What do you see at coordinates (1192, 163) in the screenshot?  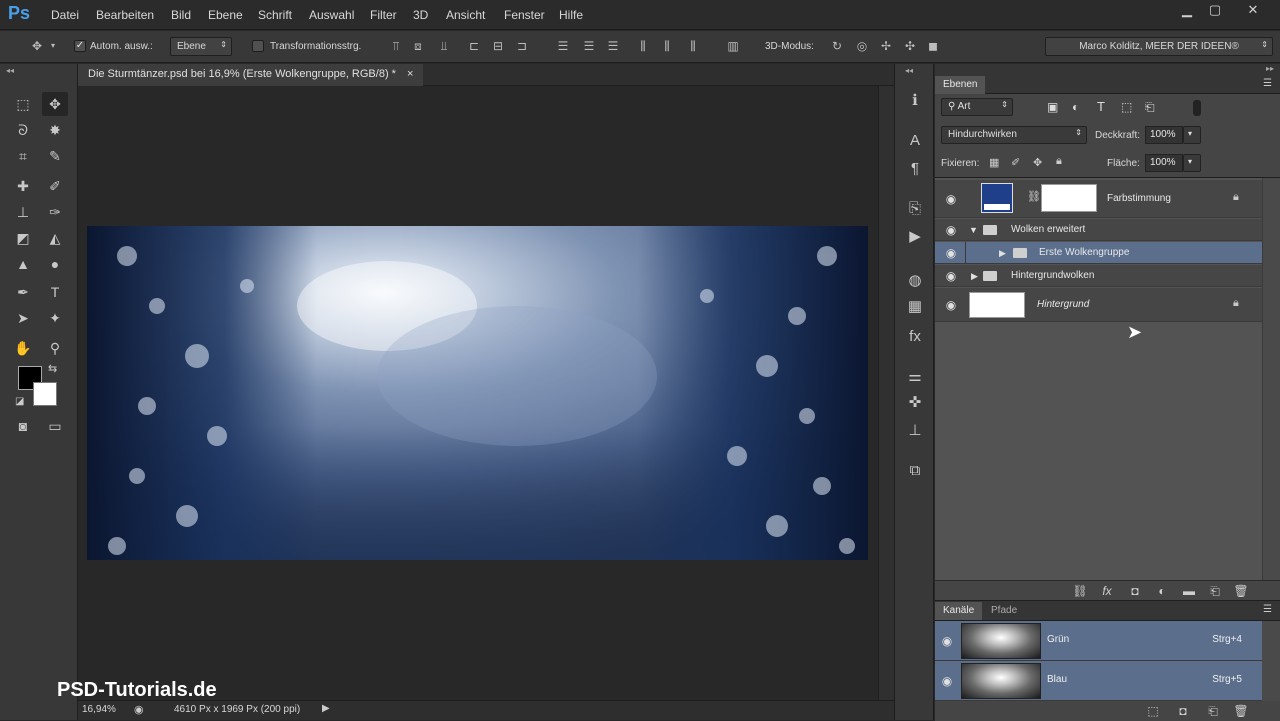 I see `fill-slider-dropdown: ▾` at bounding box center [1192, 163].